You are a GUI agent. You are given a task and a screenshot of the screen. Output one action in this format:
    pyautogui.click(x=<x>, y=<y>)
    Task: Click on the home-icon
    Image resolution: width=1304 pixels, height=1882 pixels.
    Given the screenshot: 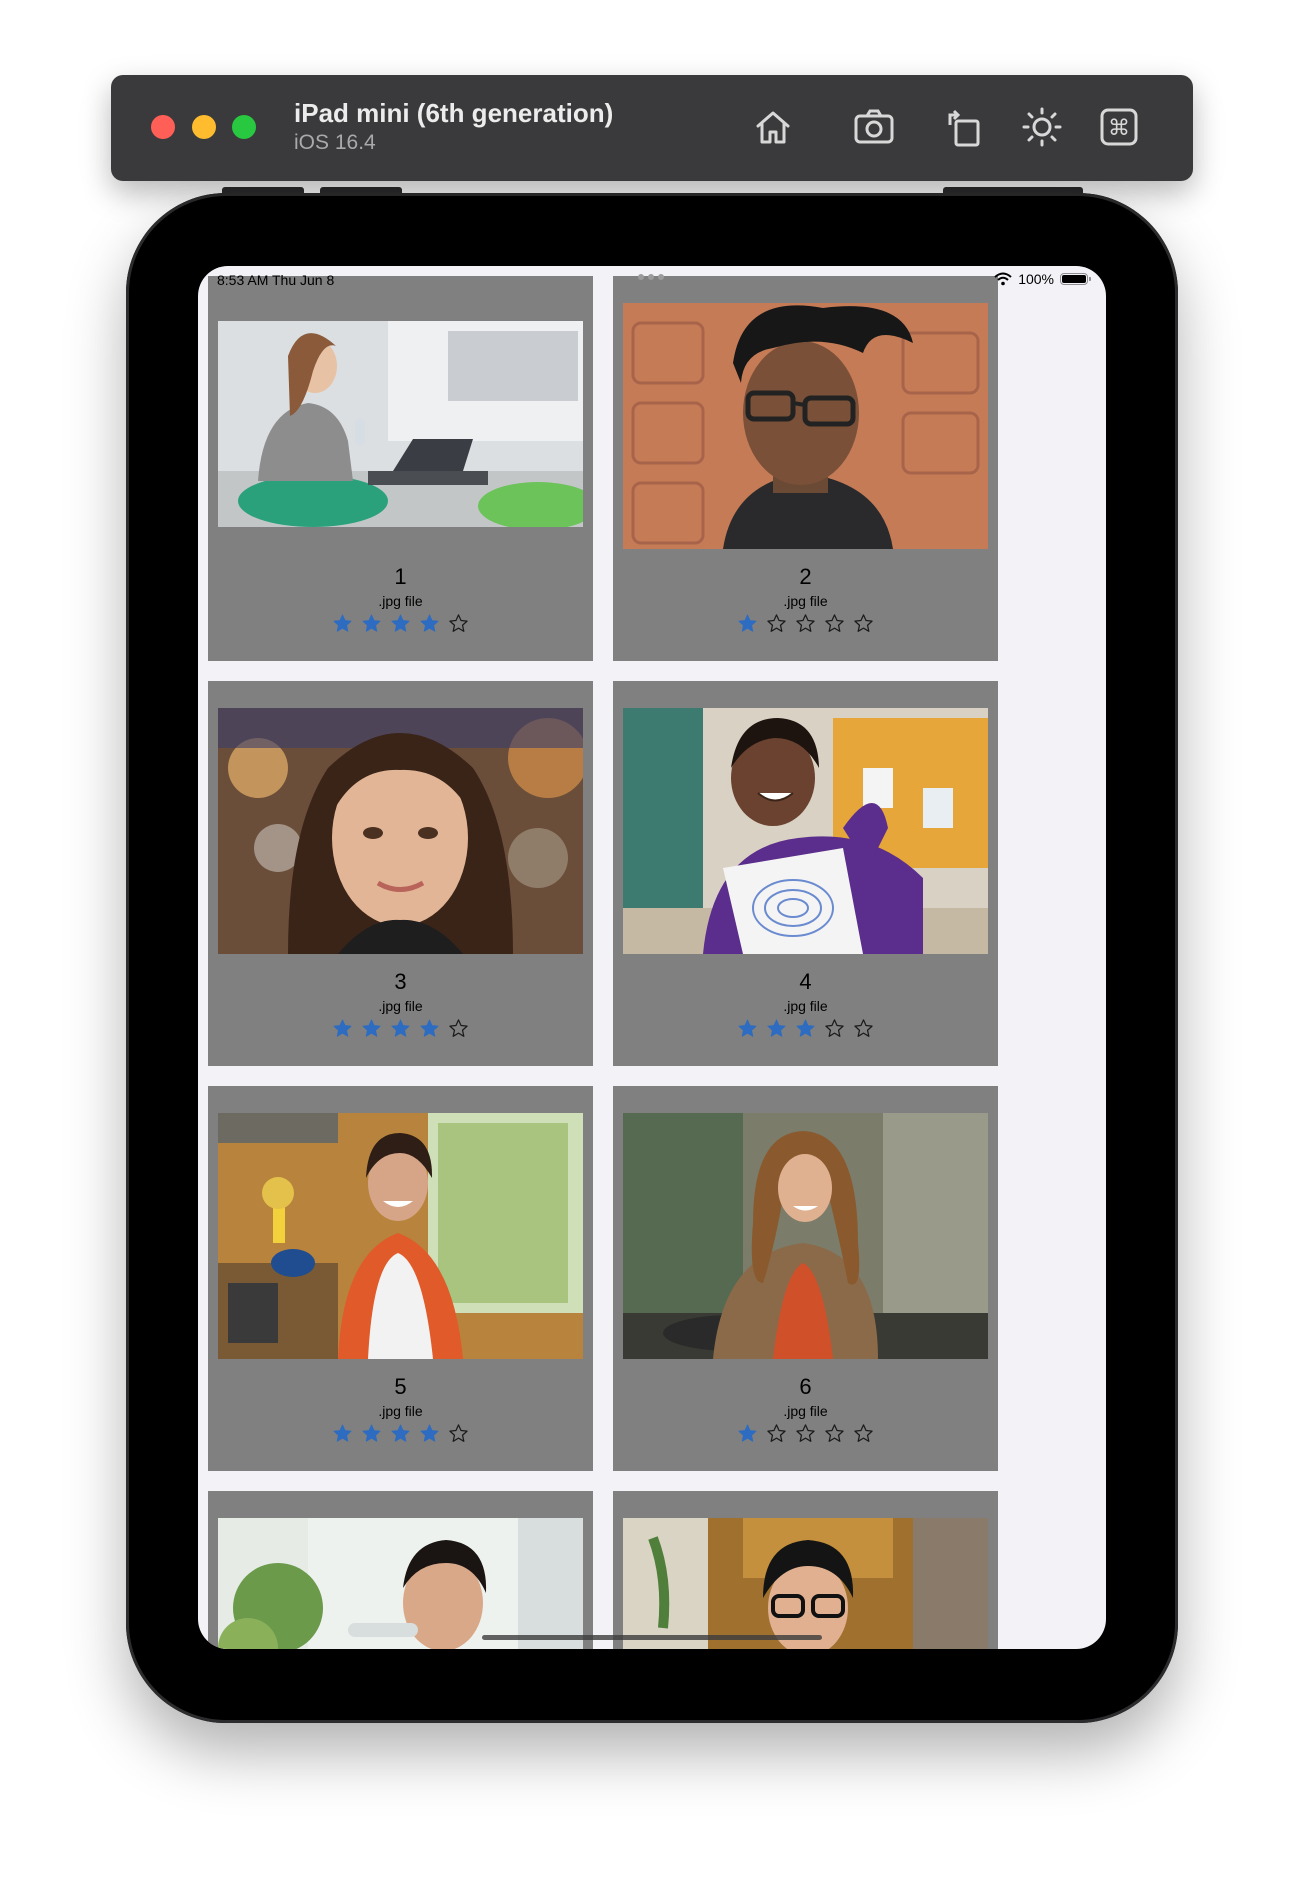 What is the action you would take?
    pyautogui.click(x=773, y=127)
    